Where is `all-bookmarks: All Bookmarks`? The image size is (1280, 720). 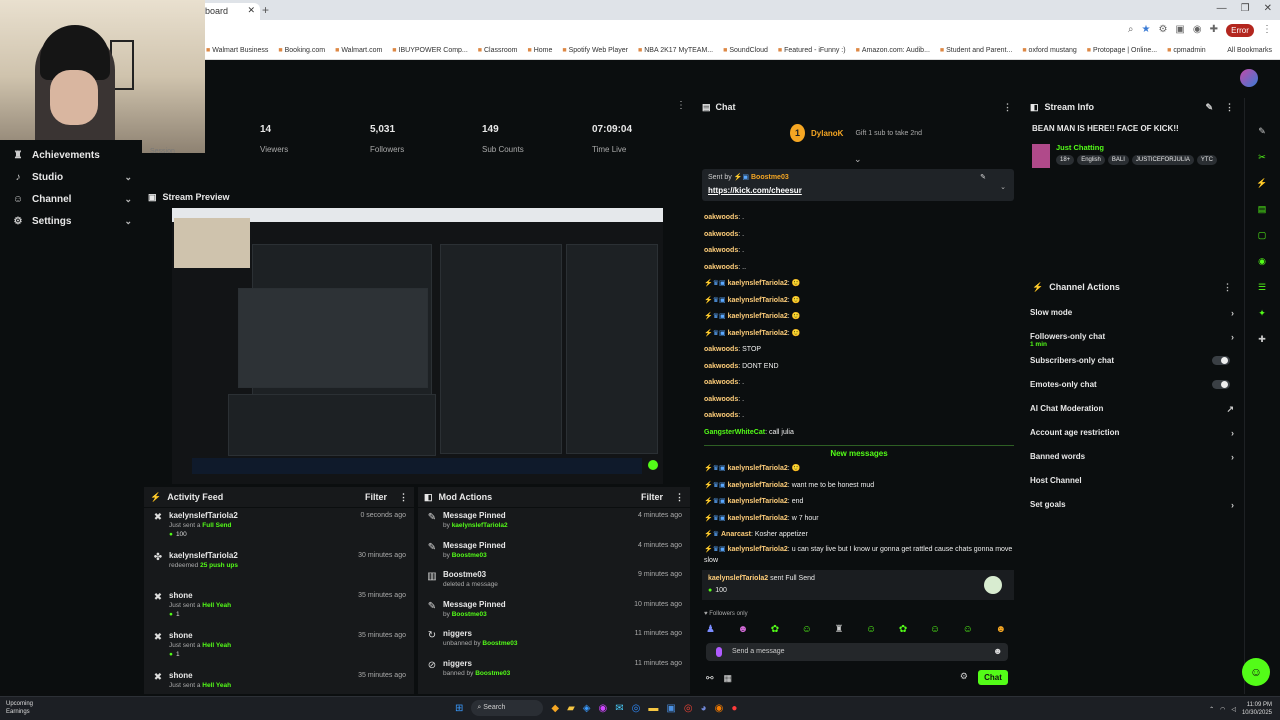
all-bookmarks: All Bookmarks is located at coordinates (1249, 50).